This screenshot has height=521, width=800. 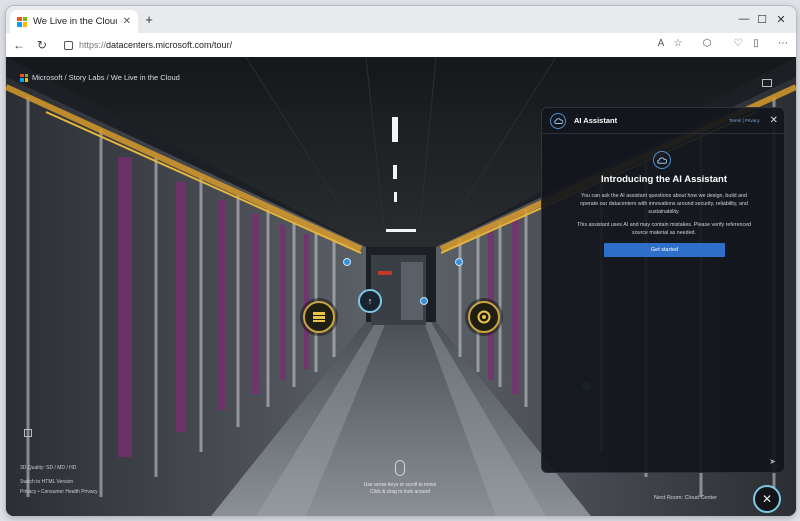 I want to click on url-text: https://datacenters.microsoft.com/tour/, so click(x=155, y=45).